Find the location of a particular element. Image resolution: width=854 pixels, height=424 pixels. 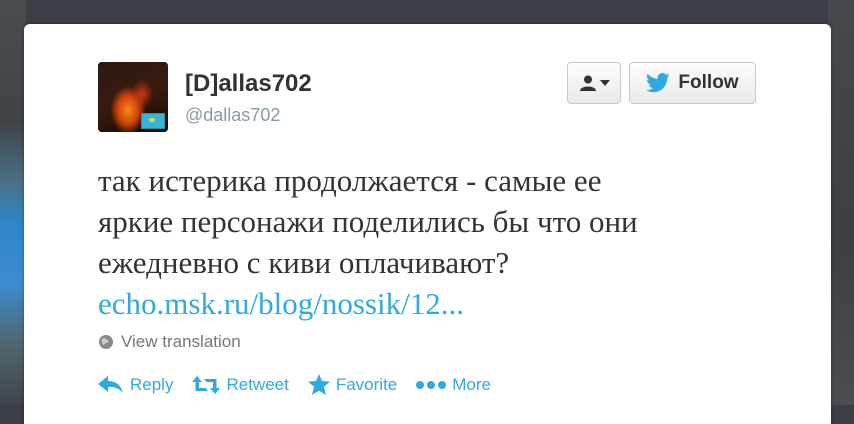

follow-label: Follow is located at coordinates (708, 82).